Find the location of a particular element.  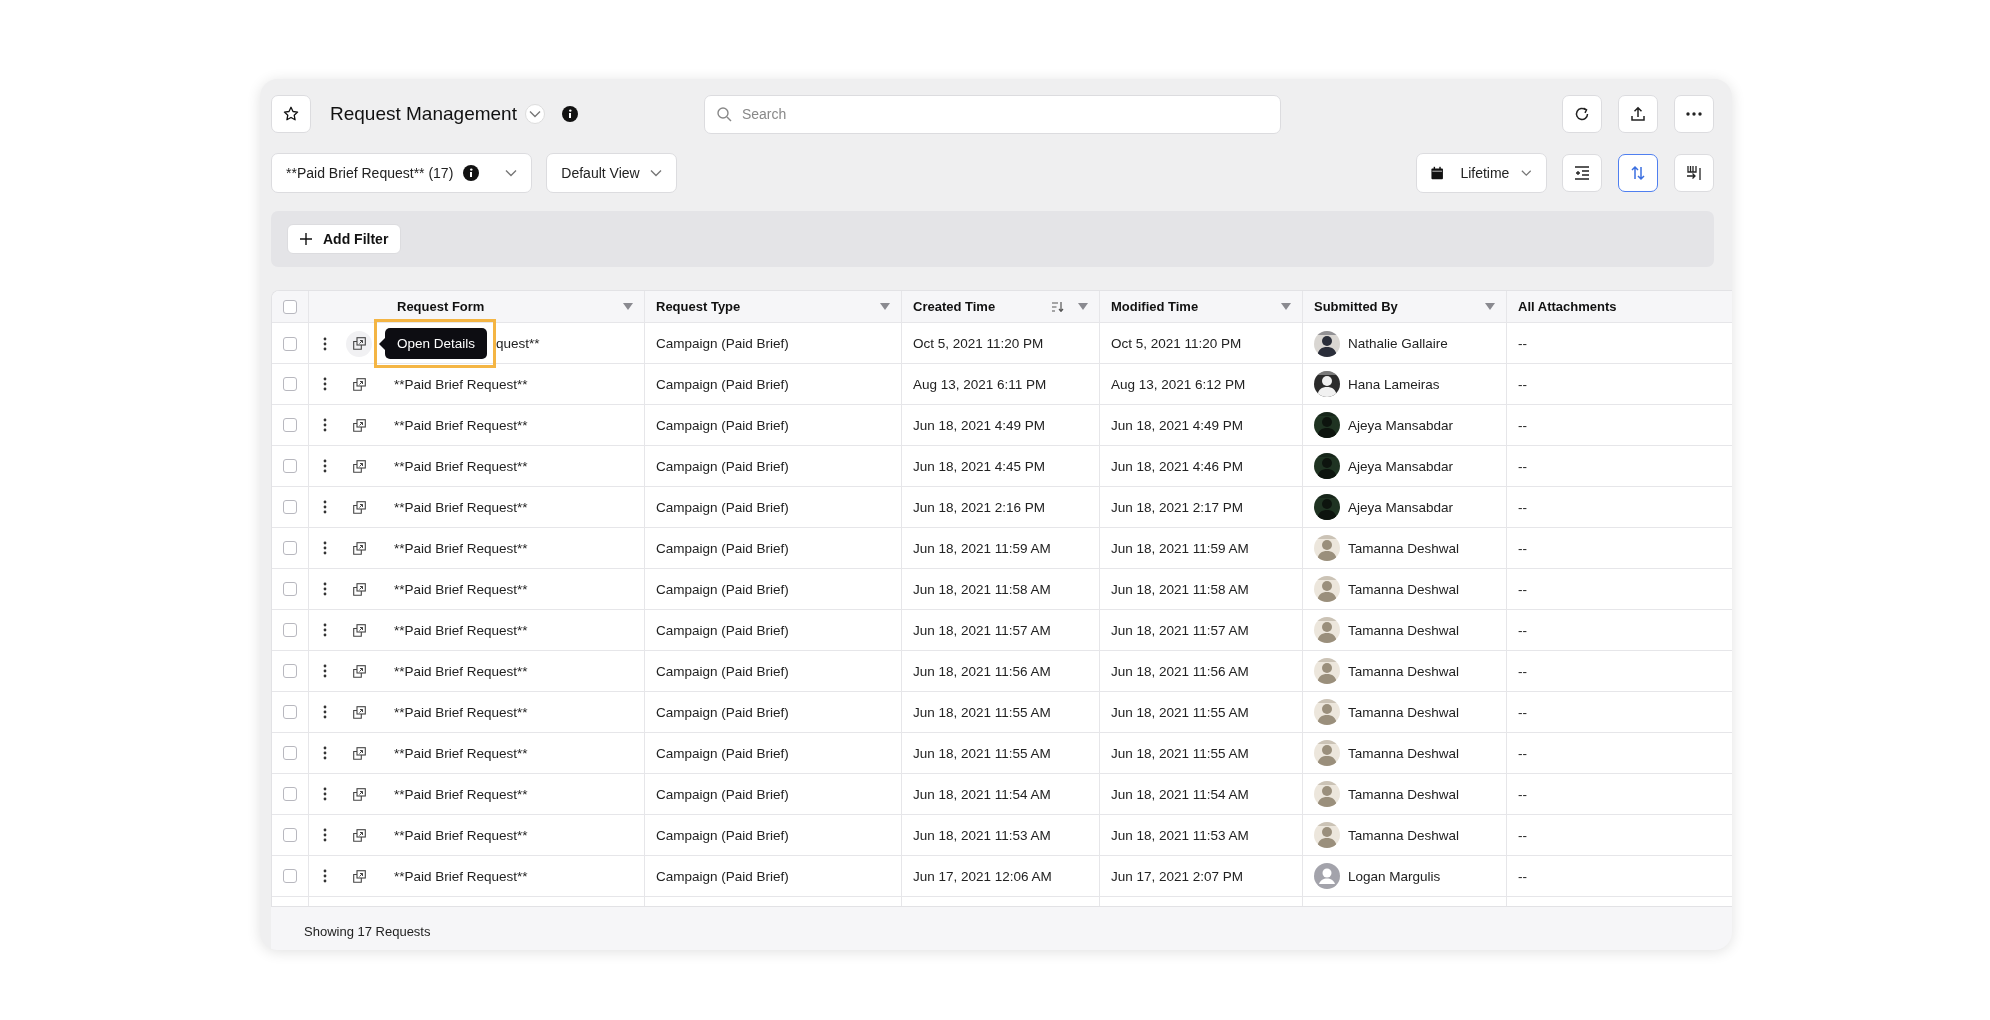

select-all-checkbox is located at coordinates (290, 306).